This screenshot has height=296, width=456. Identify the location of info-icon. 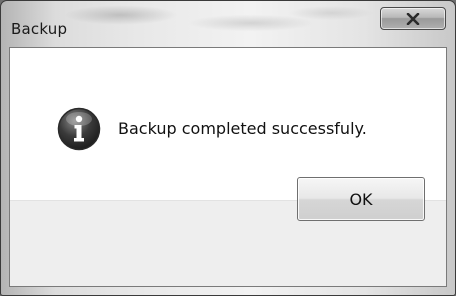
(79, 129).